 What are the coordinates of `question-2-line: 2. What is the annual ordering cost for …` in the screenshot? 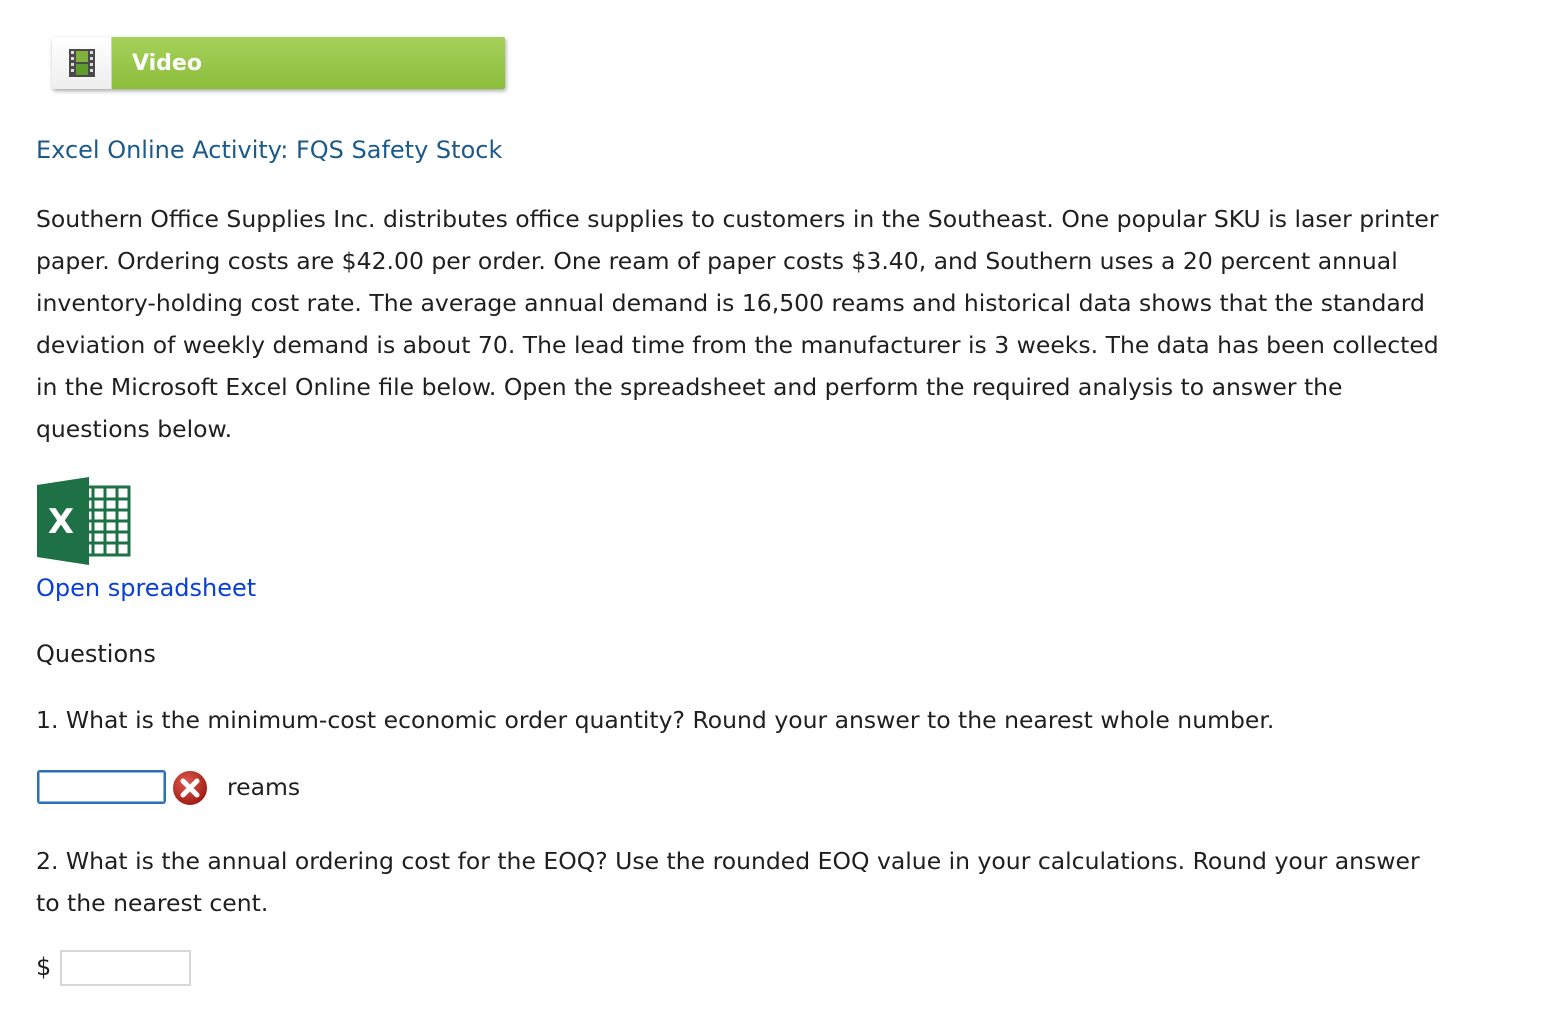 It's located at (728, 861).